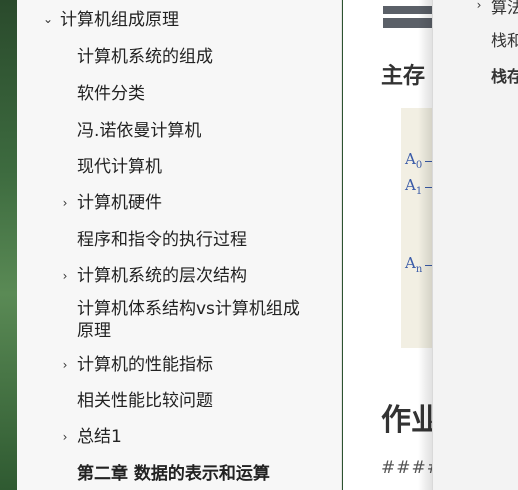 The image size is (518, 490). Describe the element at coordinates (504, 9) in the screenshot. I see `outline-item: 算法` at that location.